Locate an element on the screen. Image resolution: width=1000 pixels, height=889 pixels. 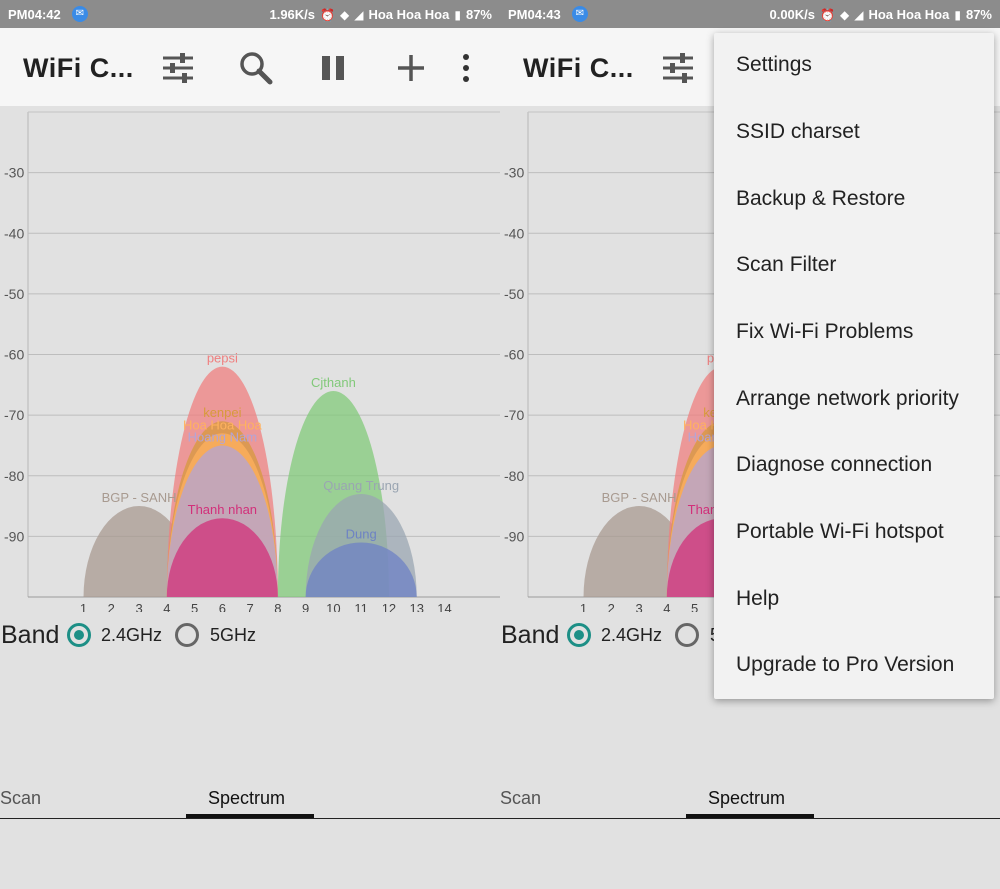
cell-signal-icon: ◢ is located at coordinates (859, 14).